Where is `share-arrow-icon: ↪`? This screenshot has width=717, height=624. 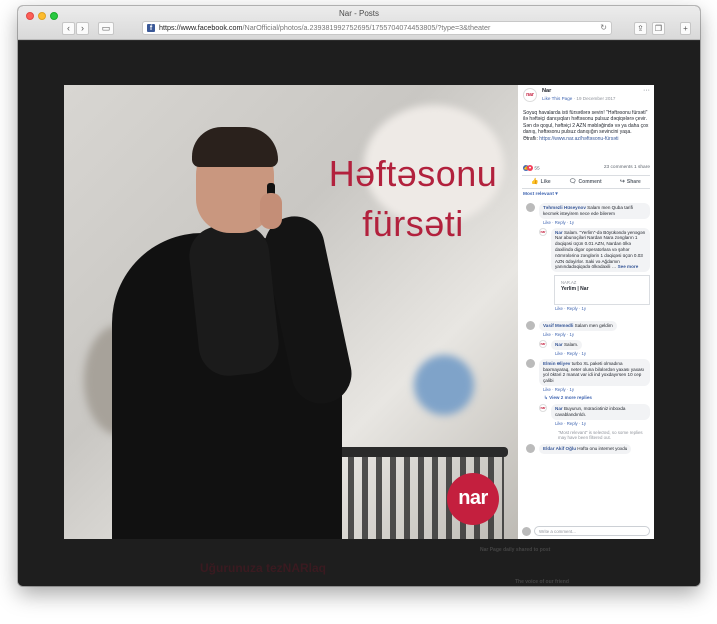
share-arrow-icon: ↪ is located at coordinates (622, 182).